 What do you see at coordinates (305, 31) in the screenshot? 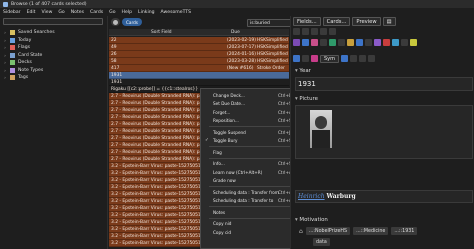
I see `italic-icon` at bounding box center [305, 31].